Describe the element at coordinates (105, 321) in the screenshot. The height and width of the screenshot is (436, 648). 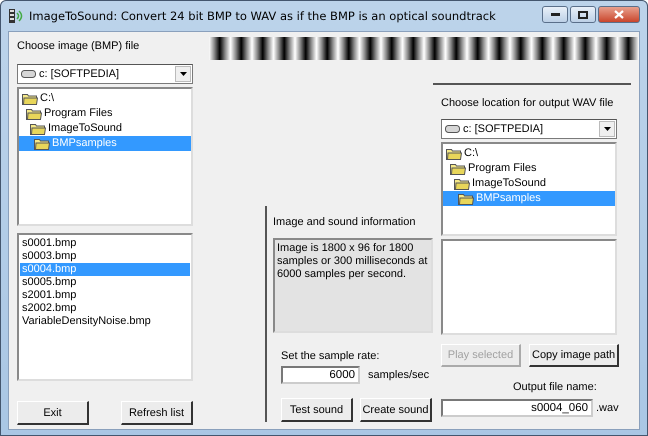
I see `file-item: VariableDensityNoise.bmp` at that location.